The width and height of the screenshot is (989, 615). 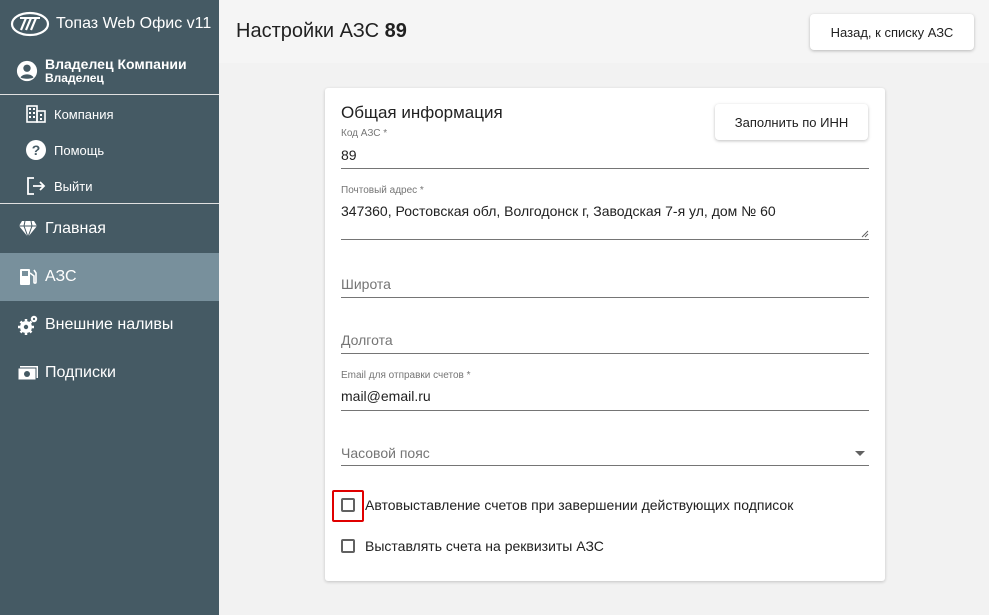 What do you see at coordinates (116, 64) in the screenshot?
I see `user-name: Владелец Компании` at bounding box center [116, 64].